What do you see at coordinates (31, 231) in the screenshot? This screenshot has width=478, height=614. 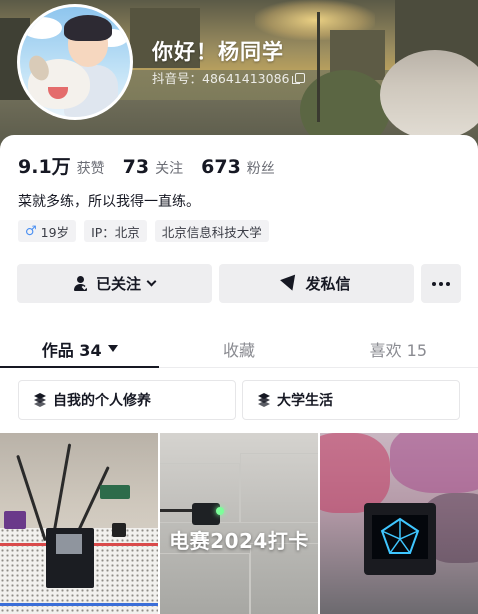 I see `male-icon: ♂` at bounding box center [31, 231].